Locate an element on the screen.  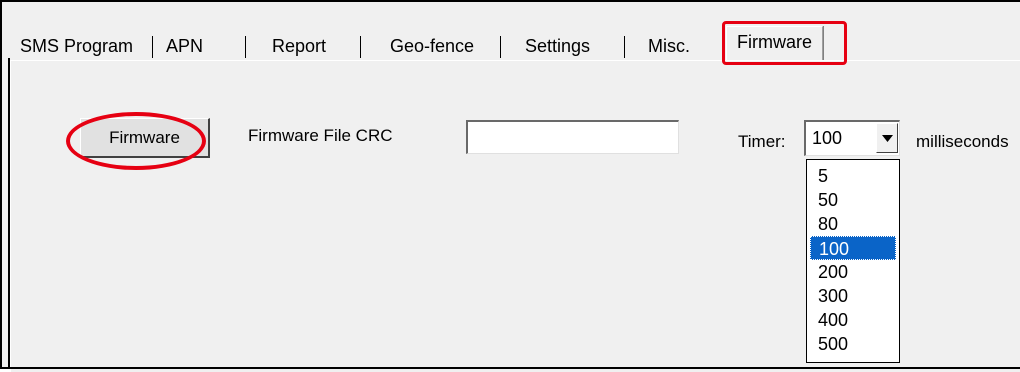
tab-apn: APN is located at coordinates (184, 46).